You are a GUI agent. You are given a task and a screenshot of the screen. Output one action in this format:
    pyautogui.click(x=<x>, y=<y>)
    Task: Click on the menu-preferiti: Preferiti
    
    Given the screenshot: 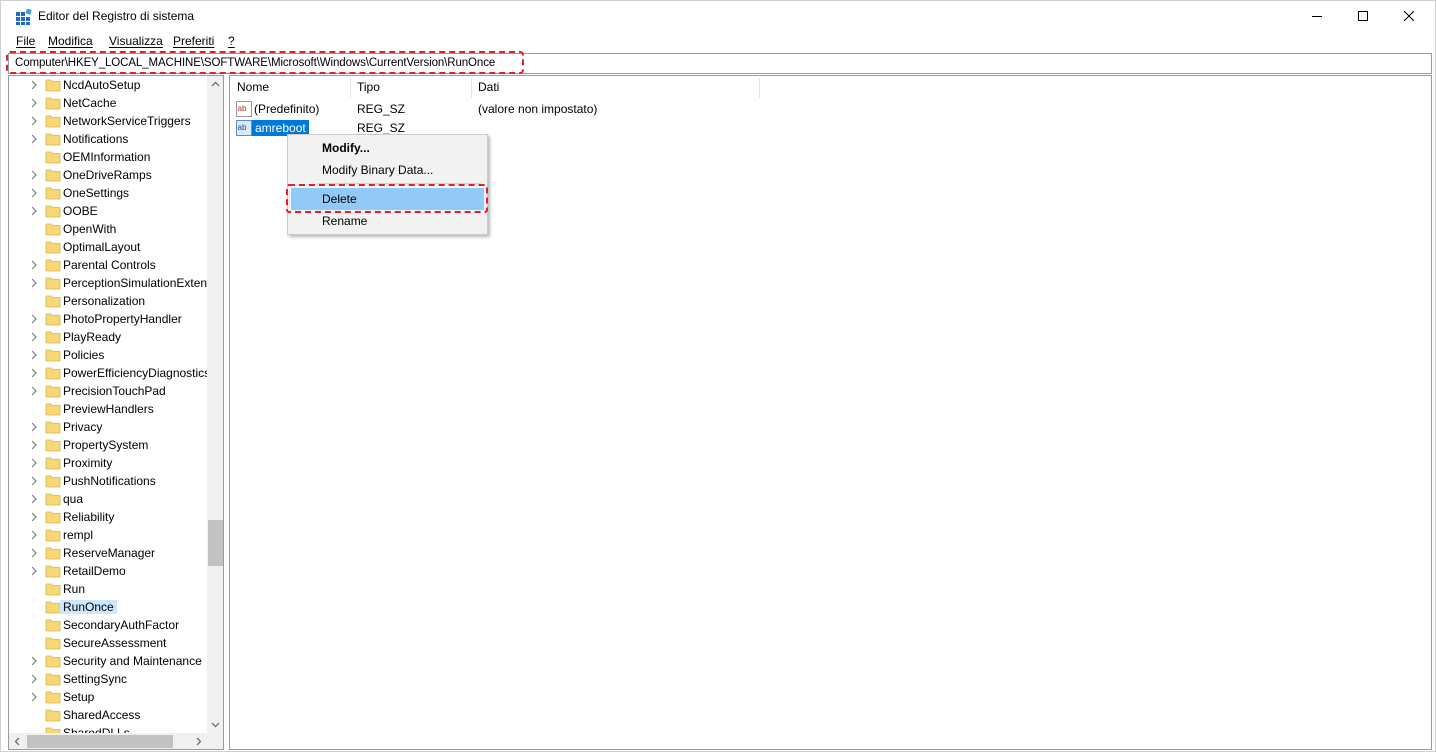 What is the action you would take?
    pyautogui.click(x=193, y=41)
    